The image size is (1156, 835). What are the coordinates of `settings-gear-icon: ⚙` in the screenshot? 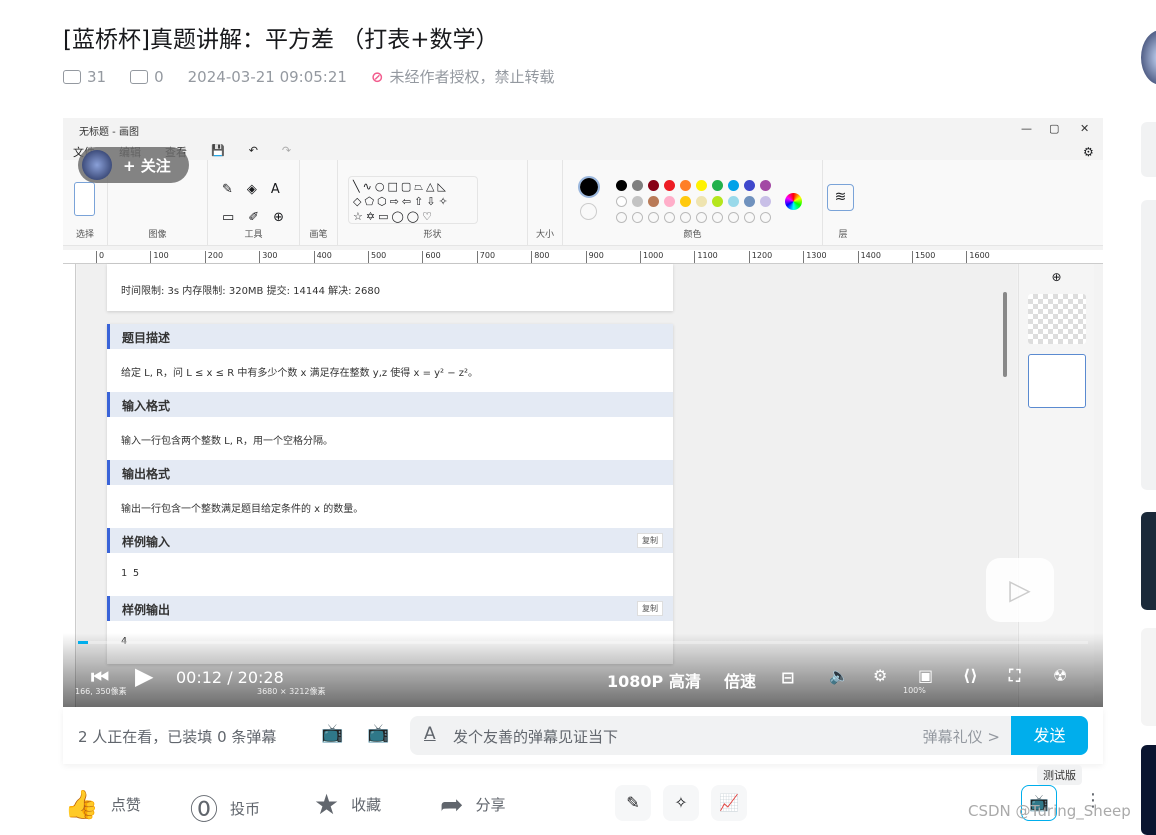 It's located at (880, 675).